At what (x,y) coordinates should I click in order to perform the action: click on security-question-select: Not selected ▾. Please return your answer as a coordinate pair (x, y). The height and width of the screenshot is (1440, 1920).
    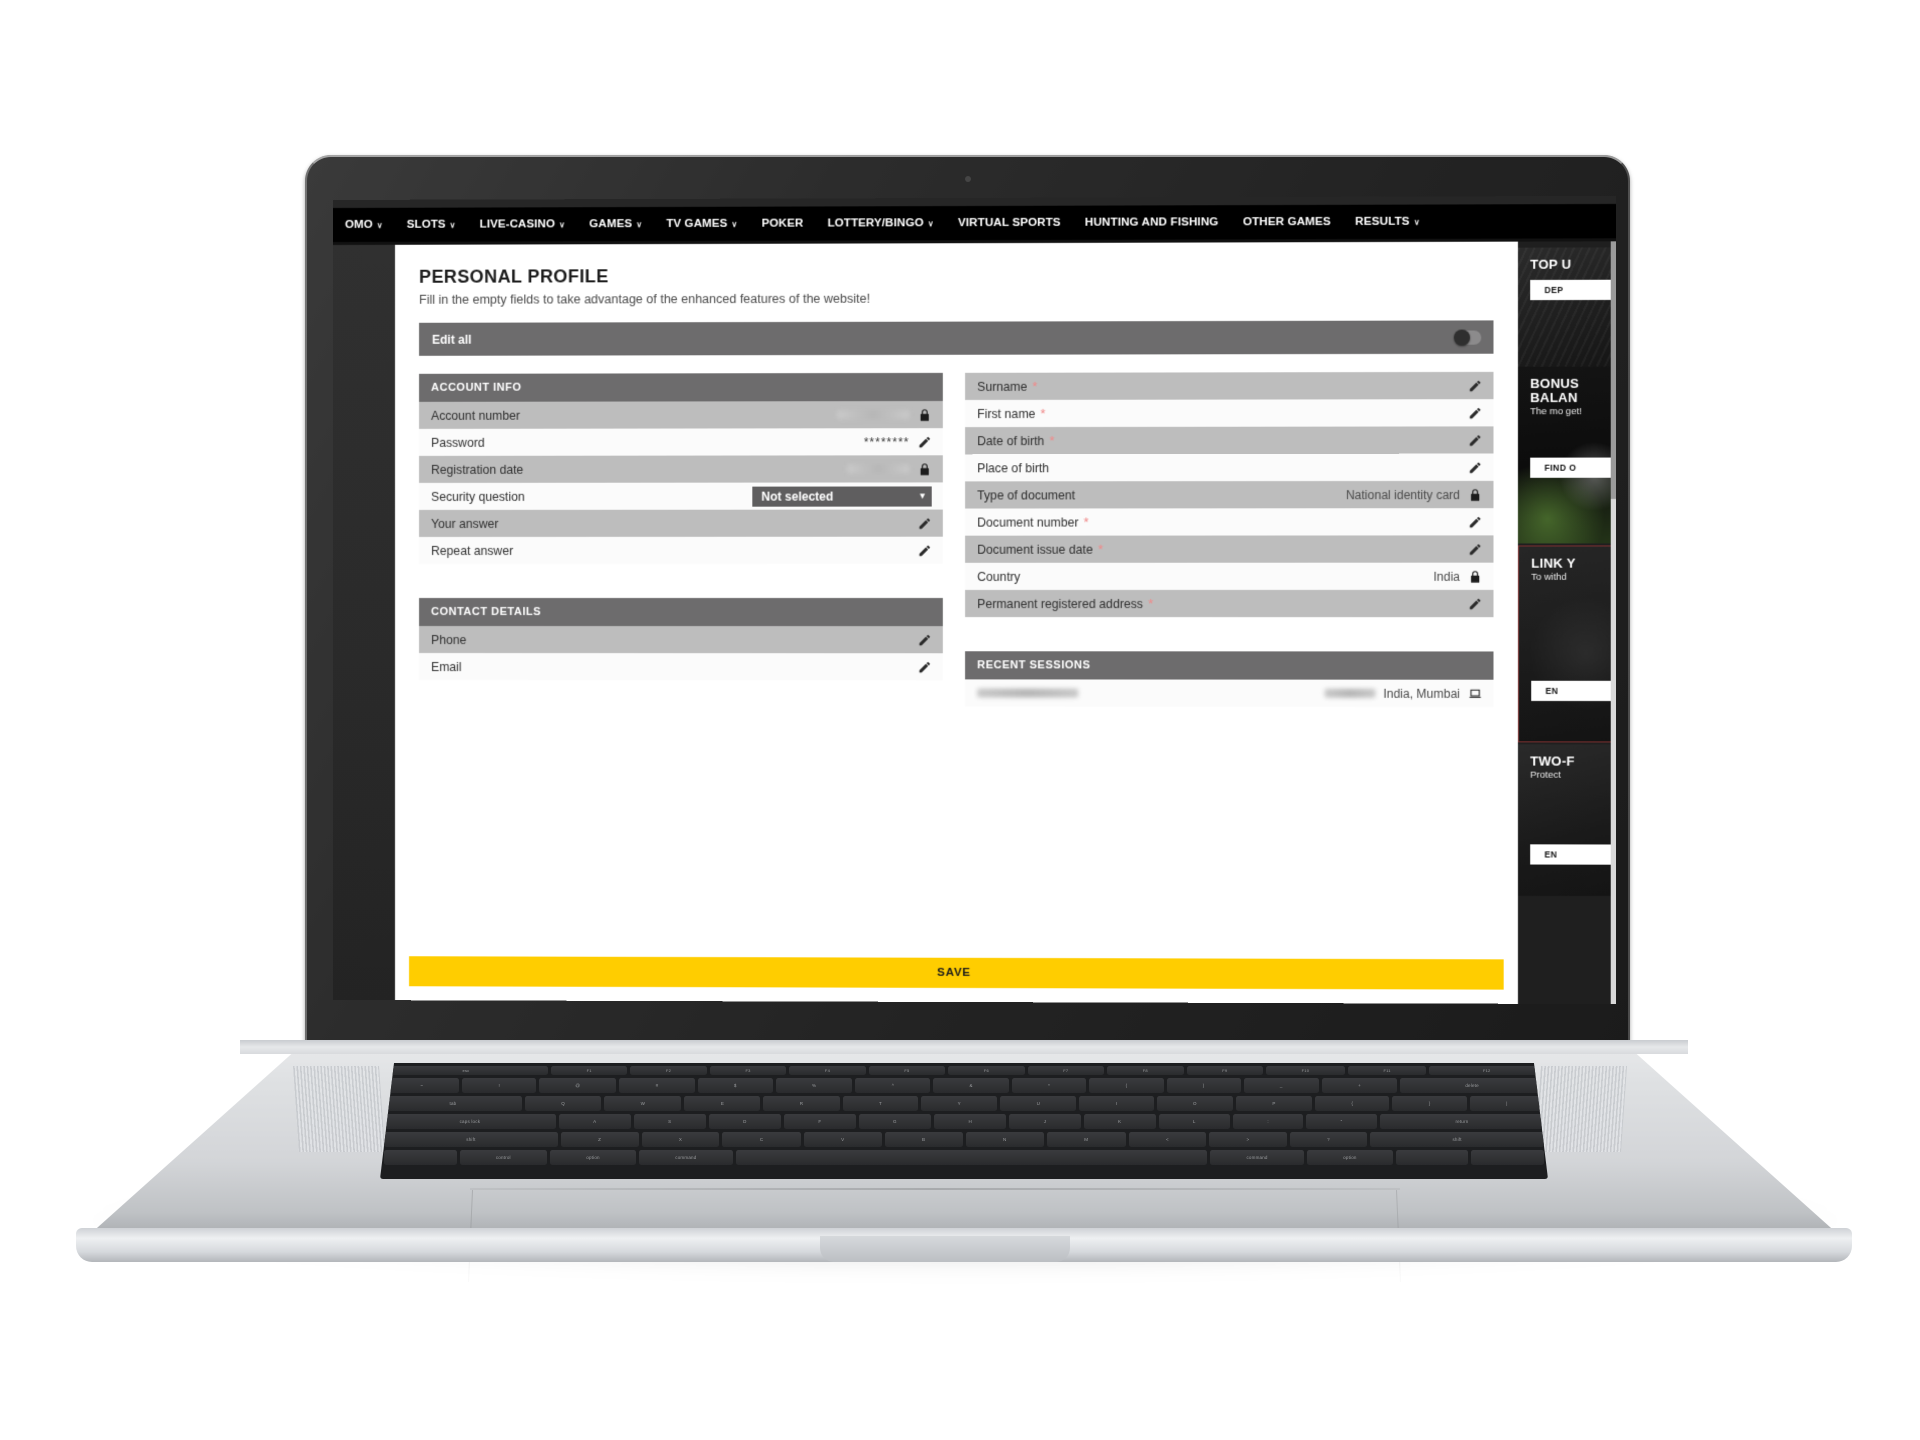
    Looking at the image, I should click on (842, 496).